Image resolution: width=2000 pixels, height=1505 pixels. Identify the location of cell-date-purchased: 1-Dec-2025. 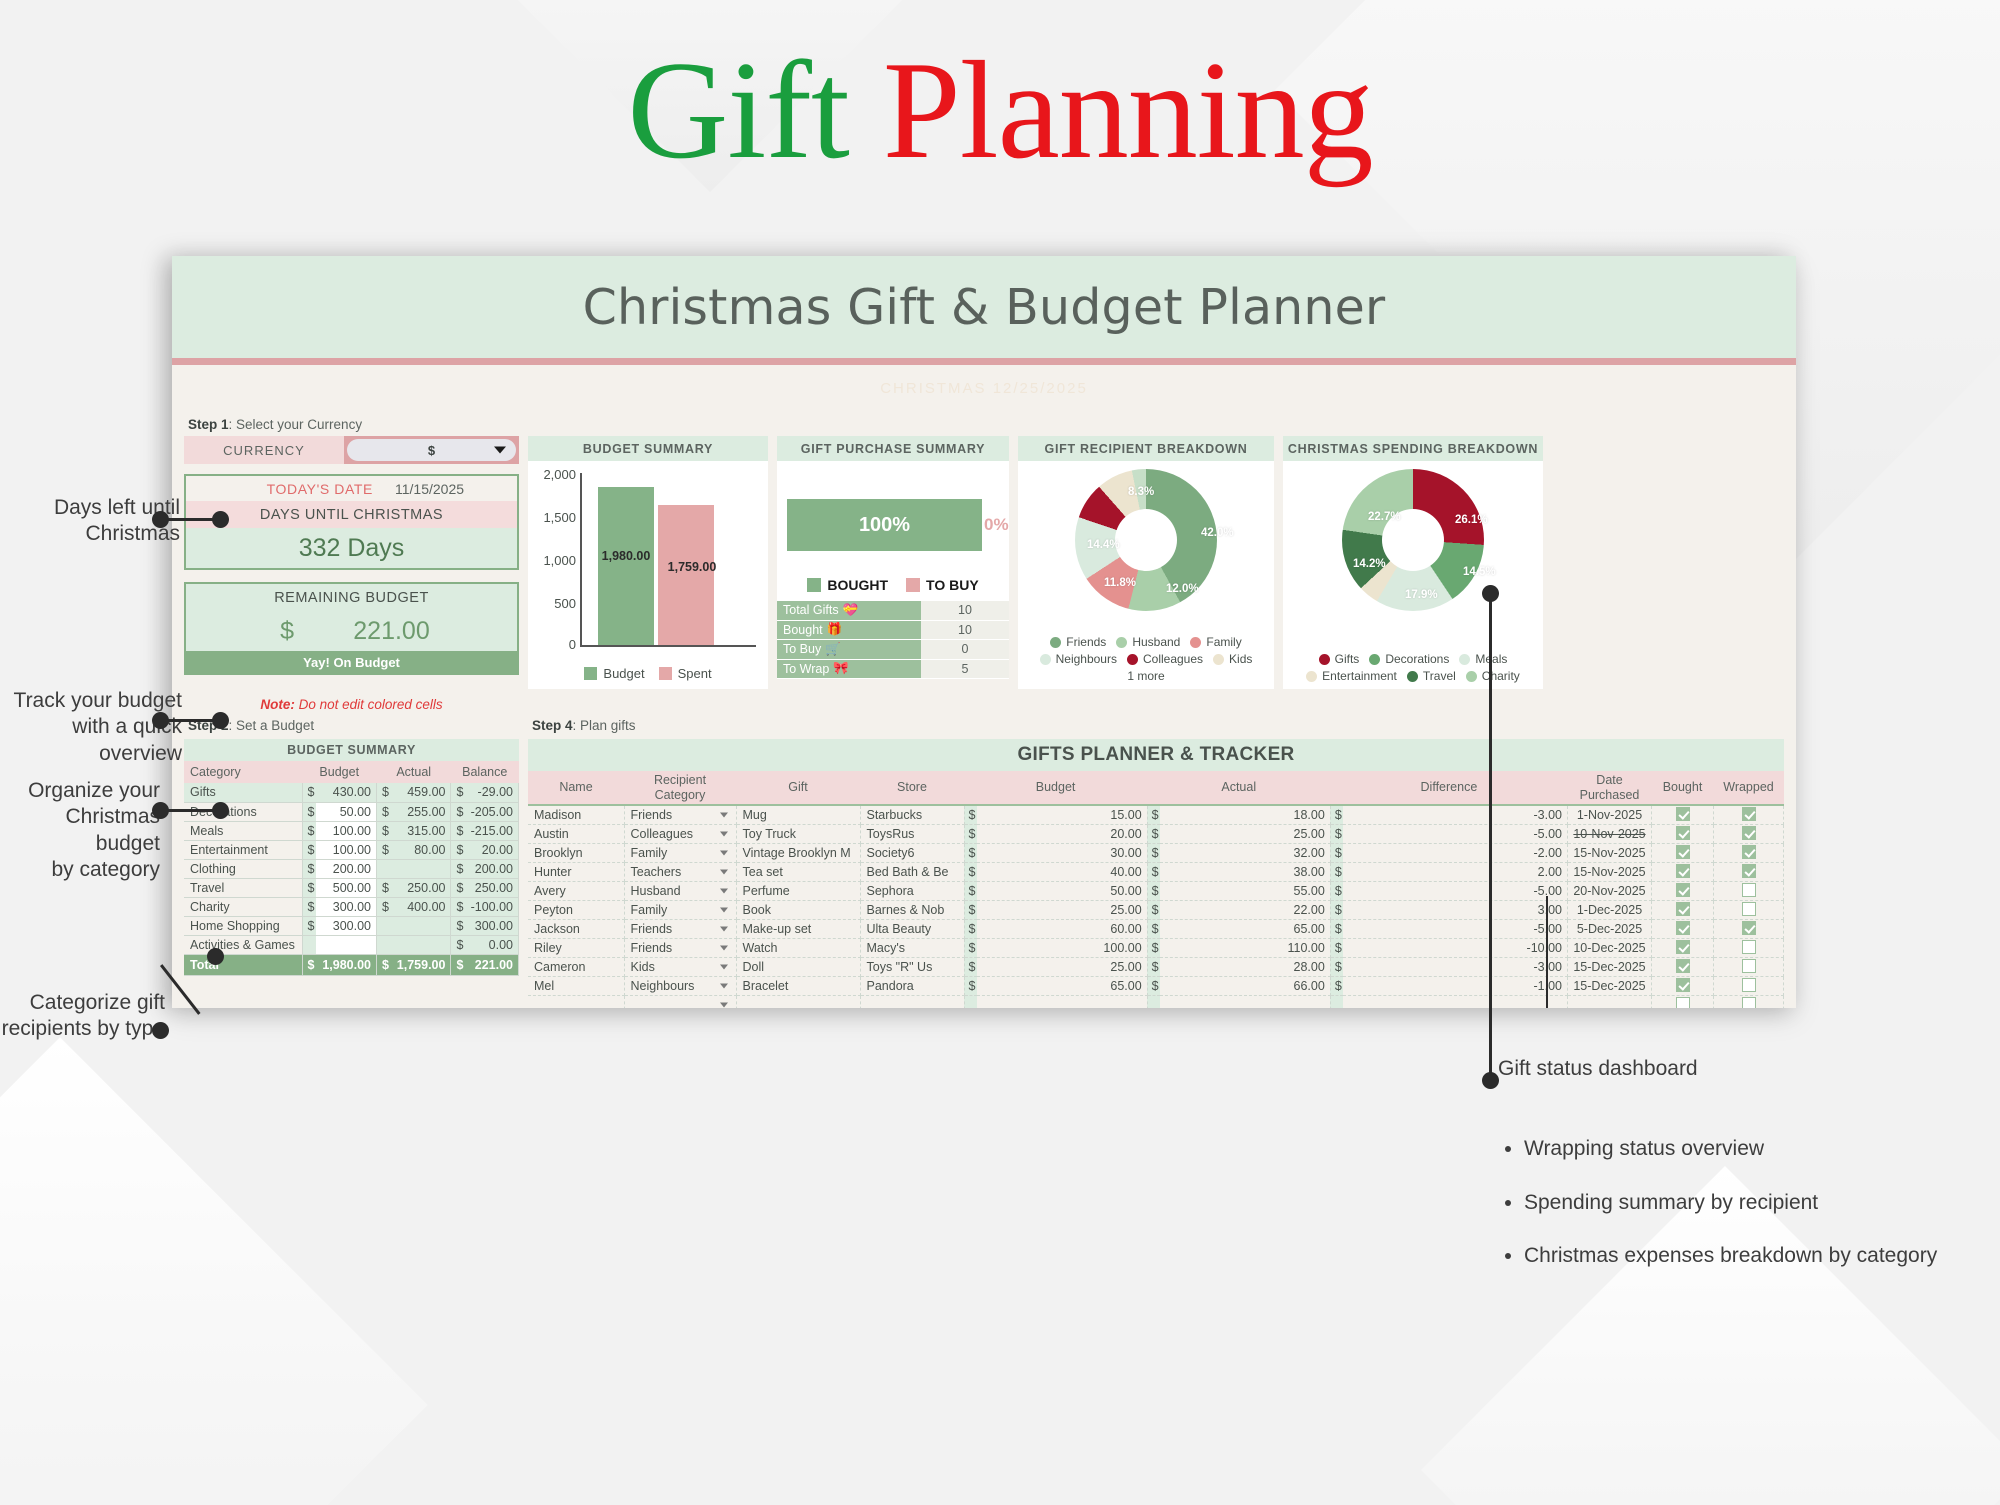
(1609, 910).